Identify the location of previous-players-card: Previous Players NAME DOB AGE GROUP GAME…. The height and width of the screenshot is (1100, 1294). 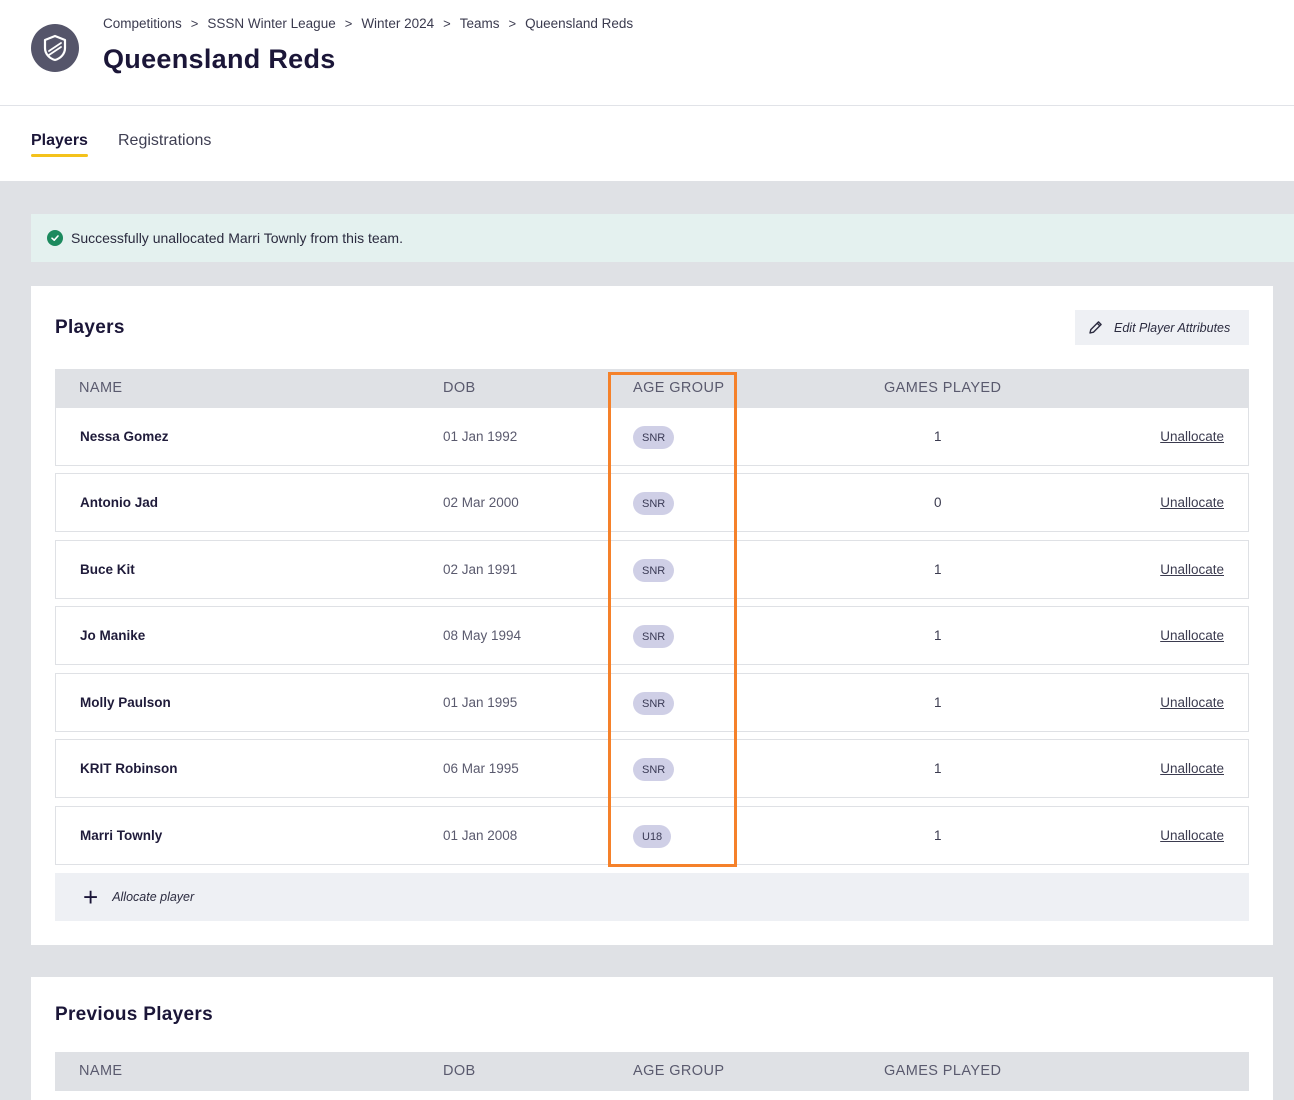
(652, 1038).